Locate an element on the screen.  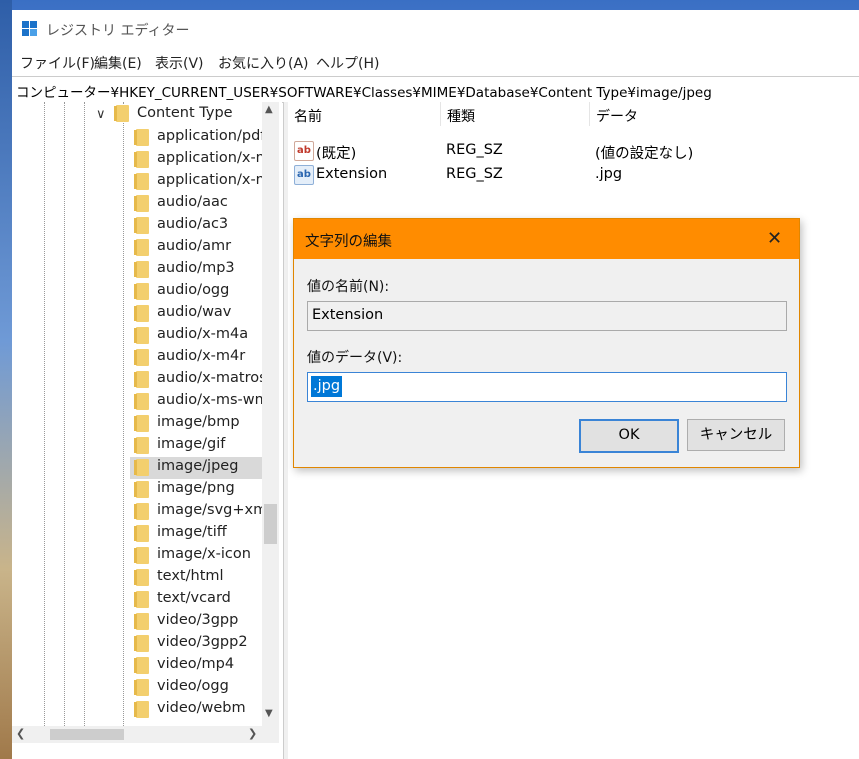
column-header-data: データ is located at coordinates (724, 114).